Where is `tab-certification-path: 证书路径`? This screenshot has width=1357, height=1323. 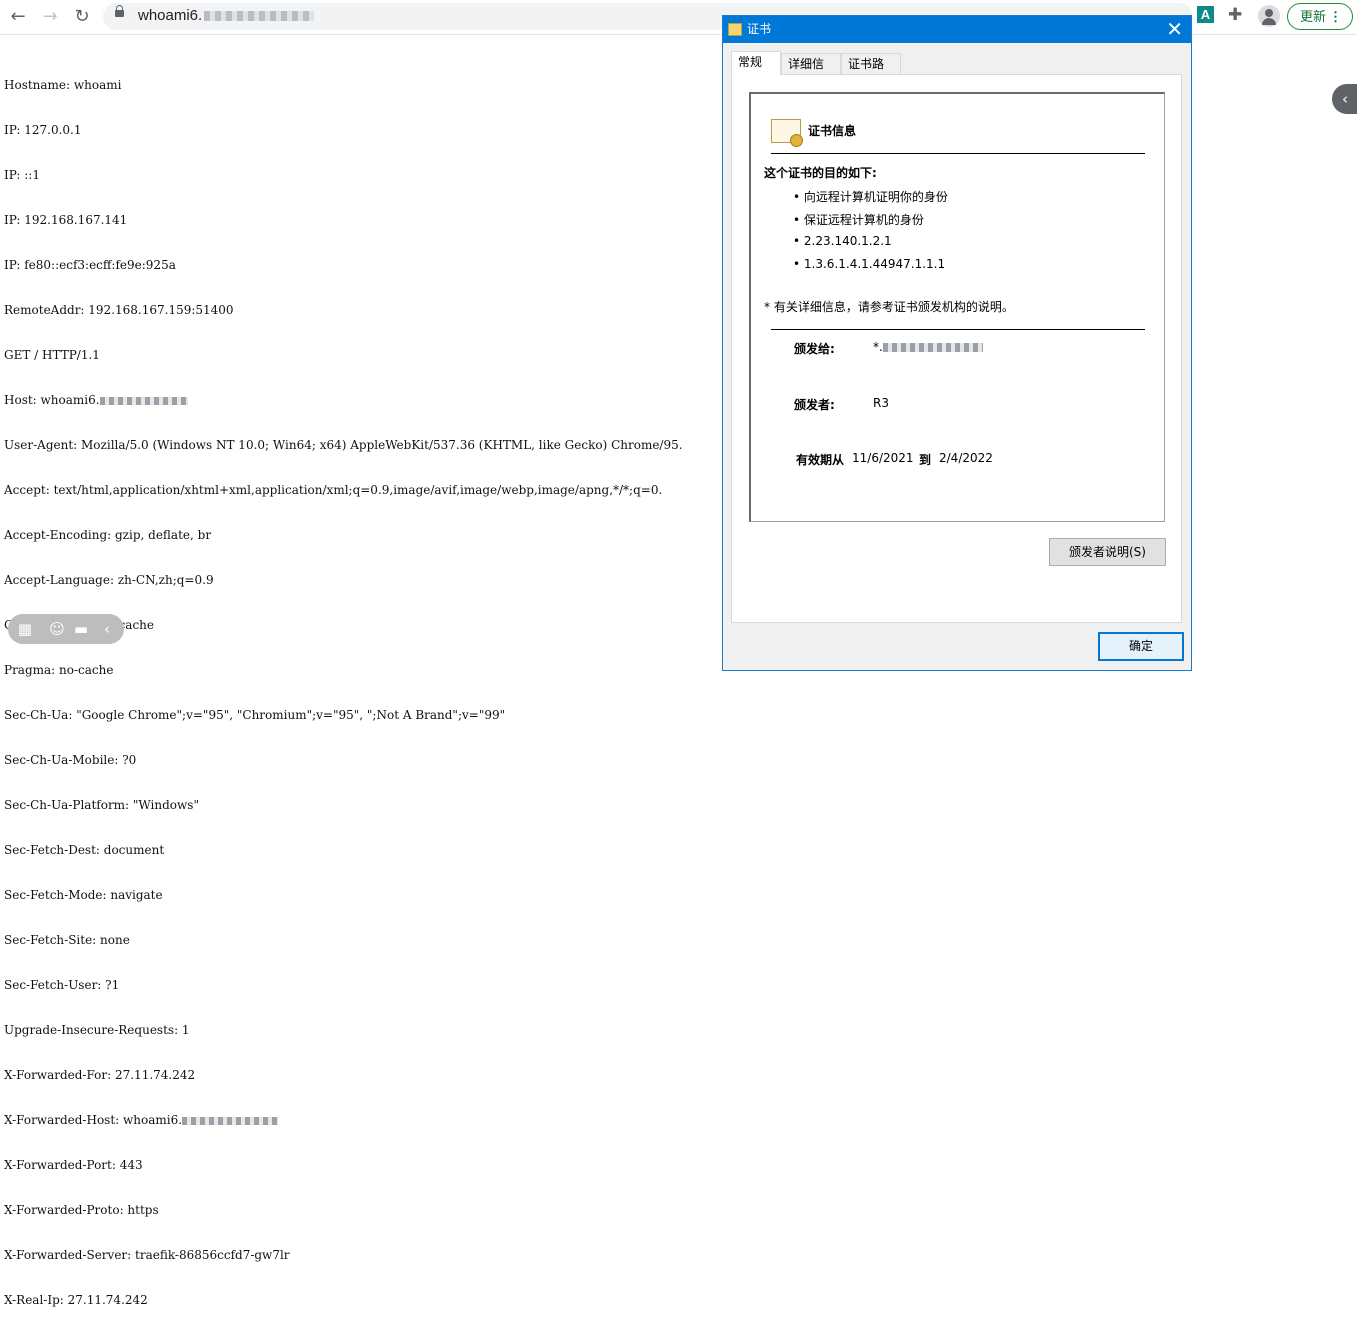 tab-certification-path: 证书路径 is located at coordinates (871, 72).